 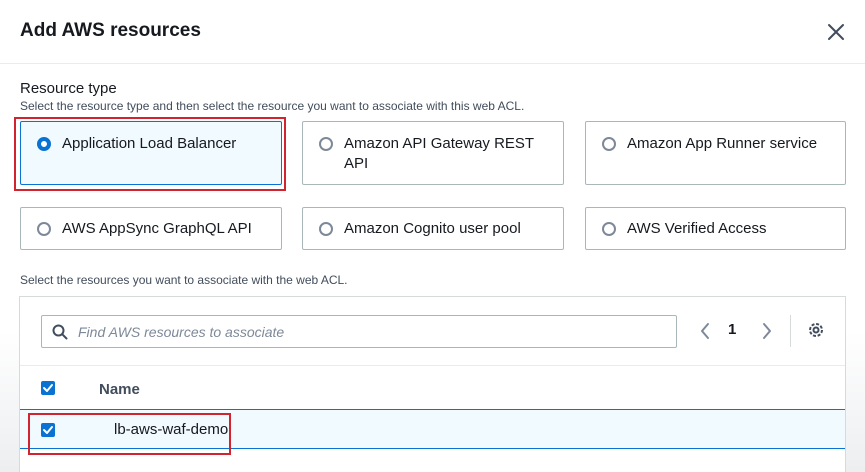 I want to click on header-divider, so click(x=432, y=365).